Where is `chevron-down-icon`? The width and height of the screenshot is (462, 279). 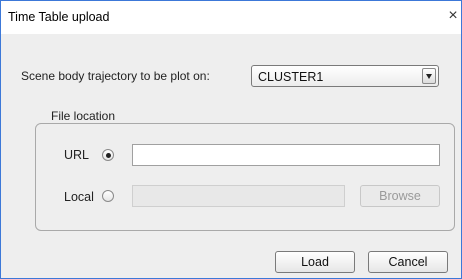
chevron-down-icon is located at coordinates (429, 76).